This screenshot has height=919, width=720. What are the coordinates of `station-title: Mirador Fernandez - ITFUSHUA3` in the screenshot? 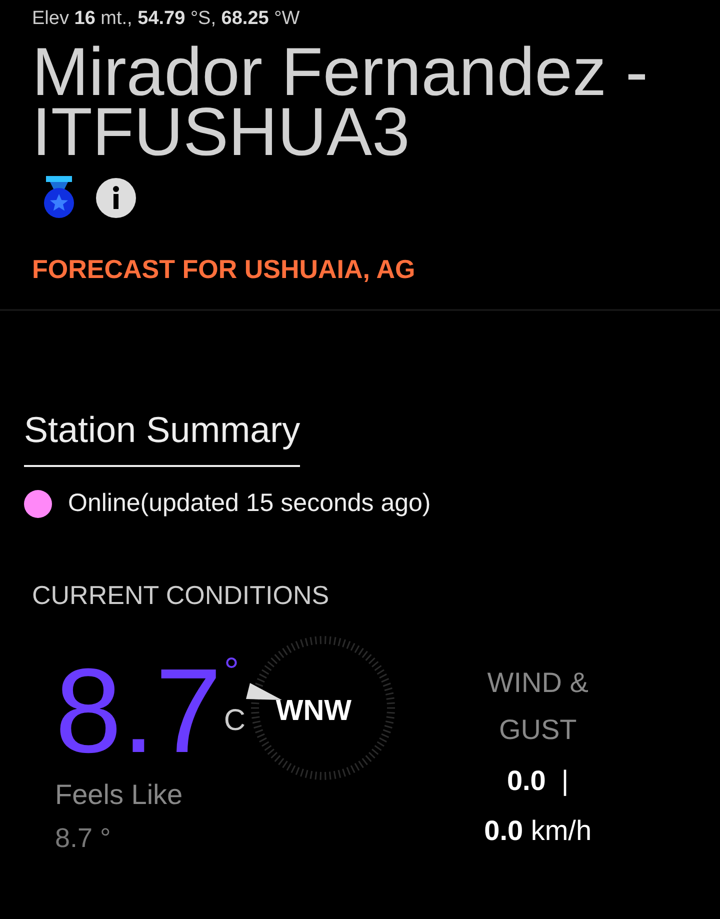 It's located at (341, 102).